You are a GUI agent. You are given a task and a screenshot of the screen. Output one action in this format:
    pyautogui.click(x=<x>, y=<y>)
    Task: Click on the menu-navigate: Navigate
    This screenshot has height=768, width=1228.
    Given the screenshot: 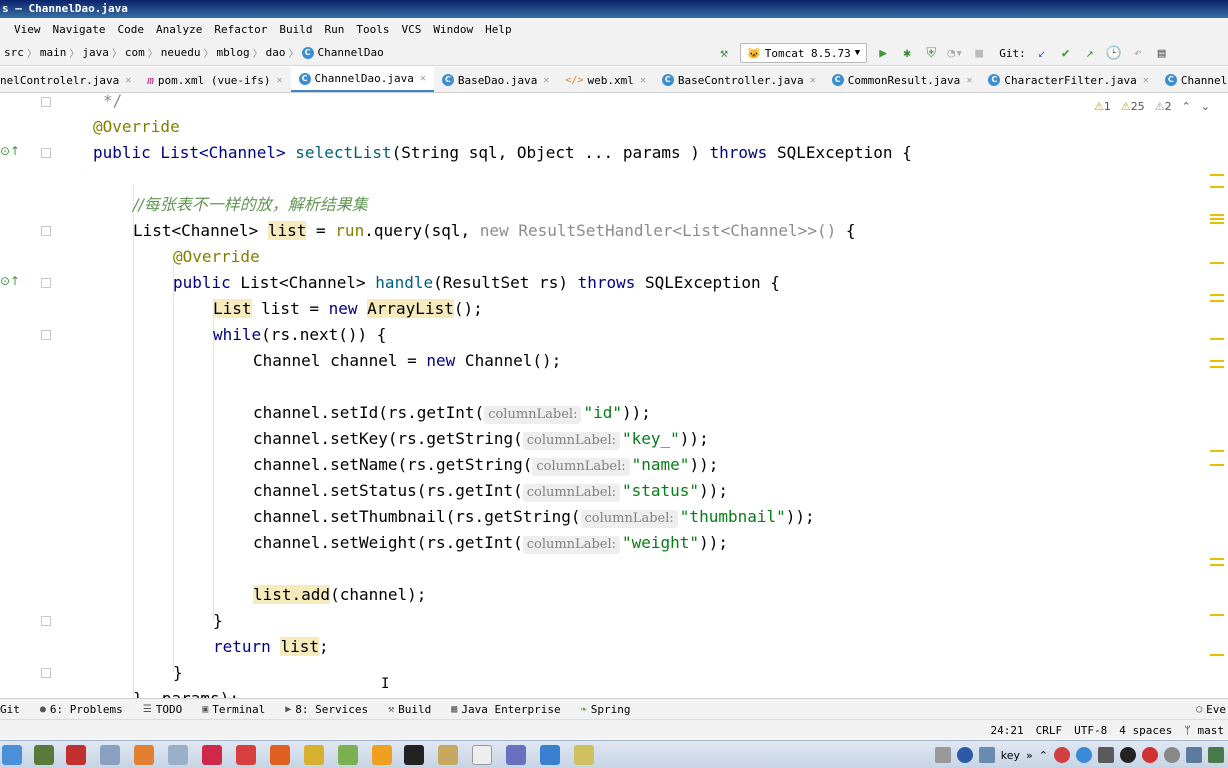 What is the action you would take?
    pyautogui.click(x=79, y=29)
    